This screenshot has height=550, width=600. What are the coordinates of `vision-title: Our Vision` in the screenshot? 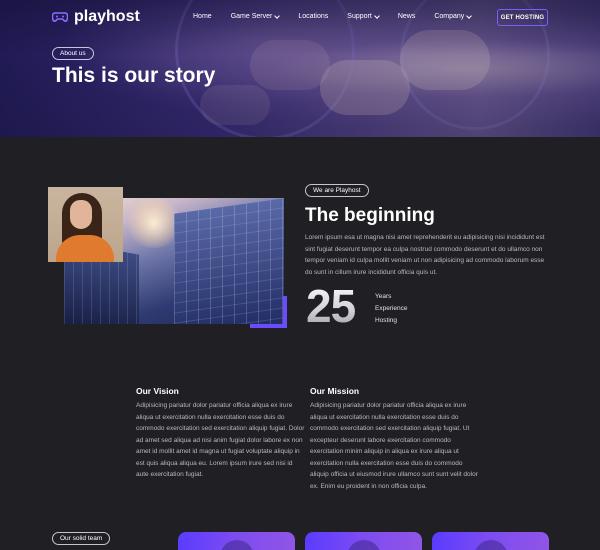 It's located at (157, 391).